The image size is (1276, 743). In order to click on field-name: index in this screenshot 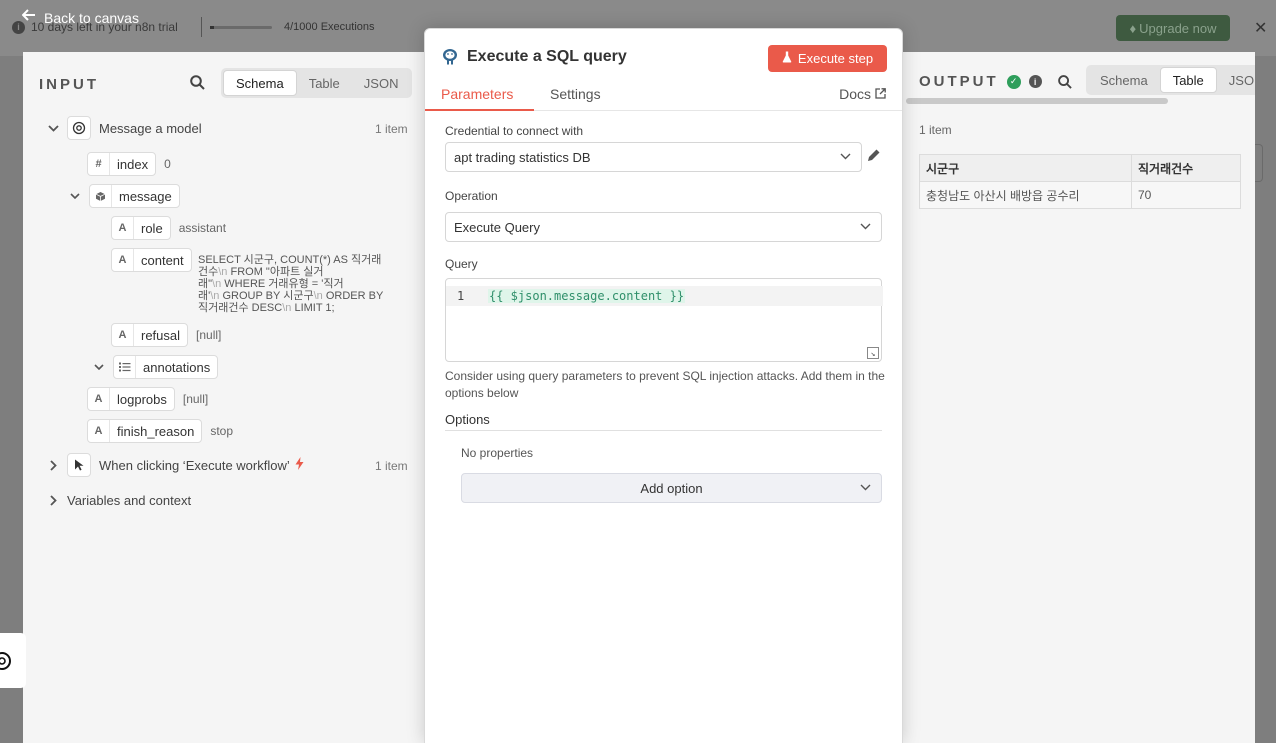, I will do `click(133, 164)`.